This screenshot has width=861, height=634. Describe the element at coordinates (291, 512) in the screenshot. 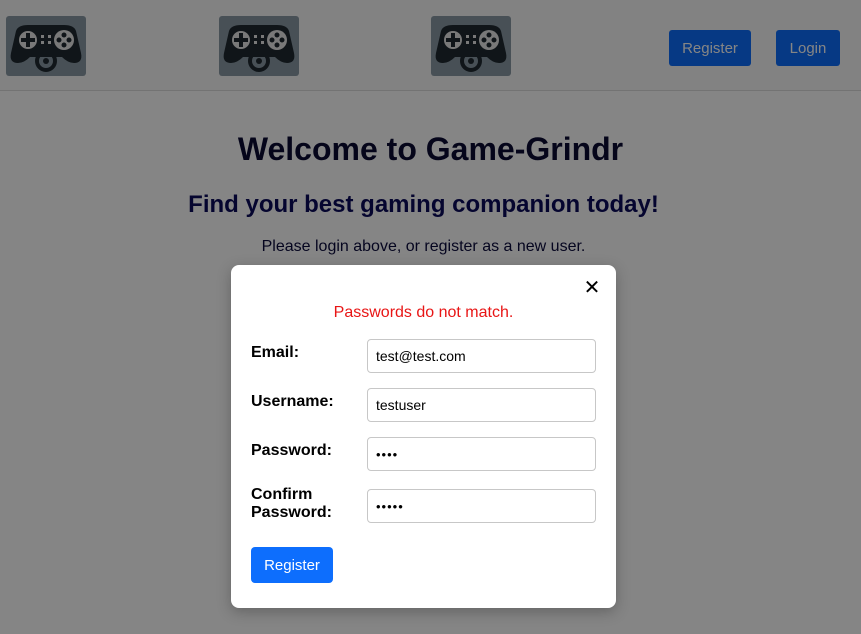

I see `confirm-password-label-line2: Password:` at that location.